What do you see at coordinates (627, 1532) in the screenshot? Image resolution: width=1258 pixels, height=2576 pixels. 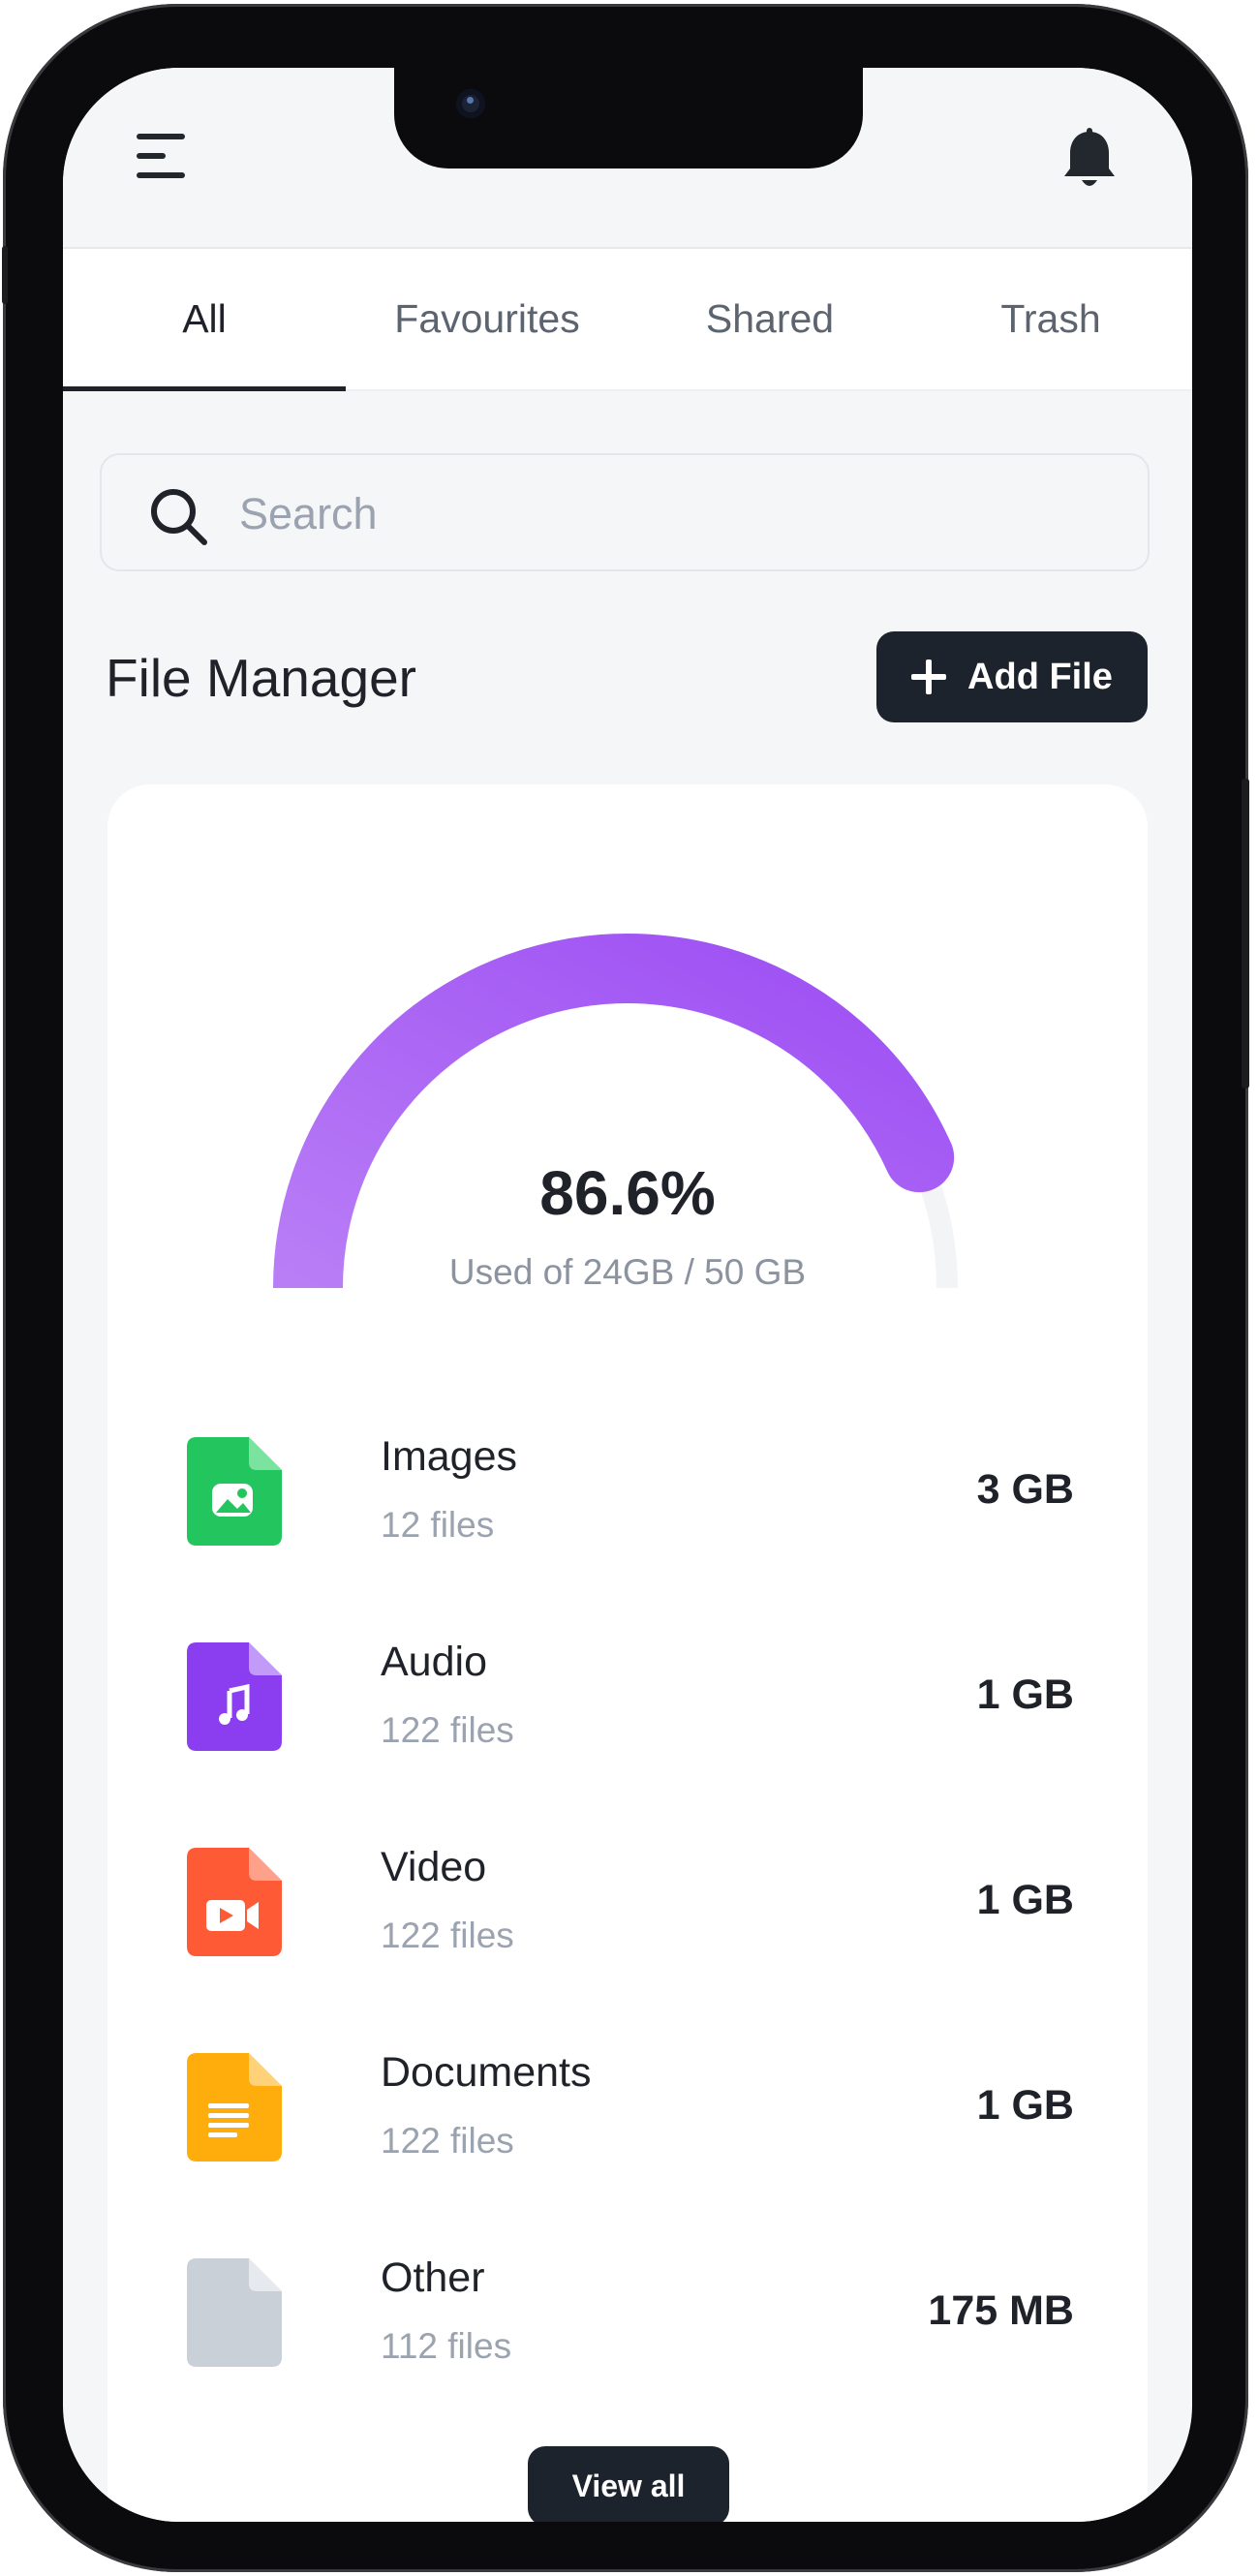 I see `file-category-images: Images 12 files 3 GB` at bounding box center [627, 1532].